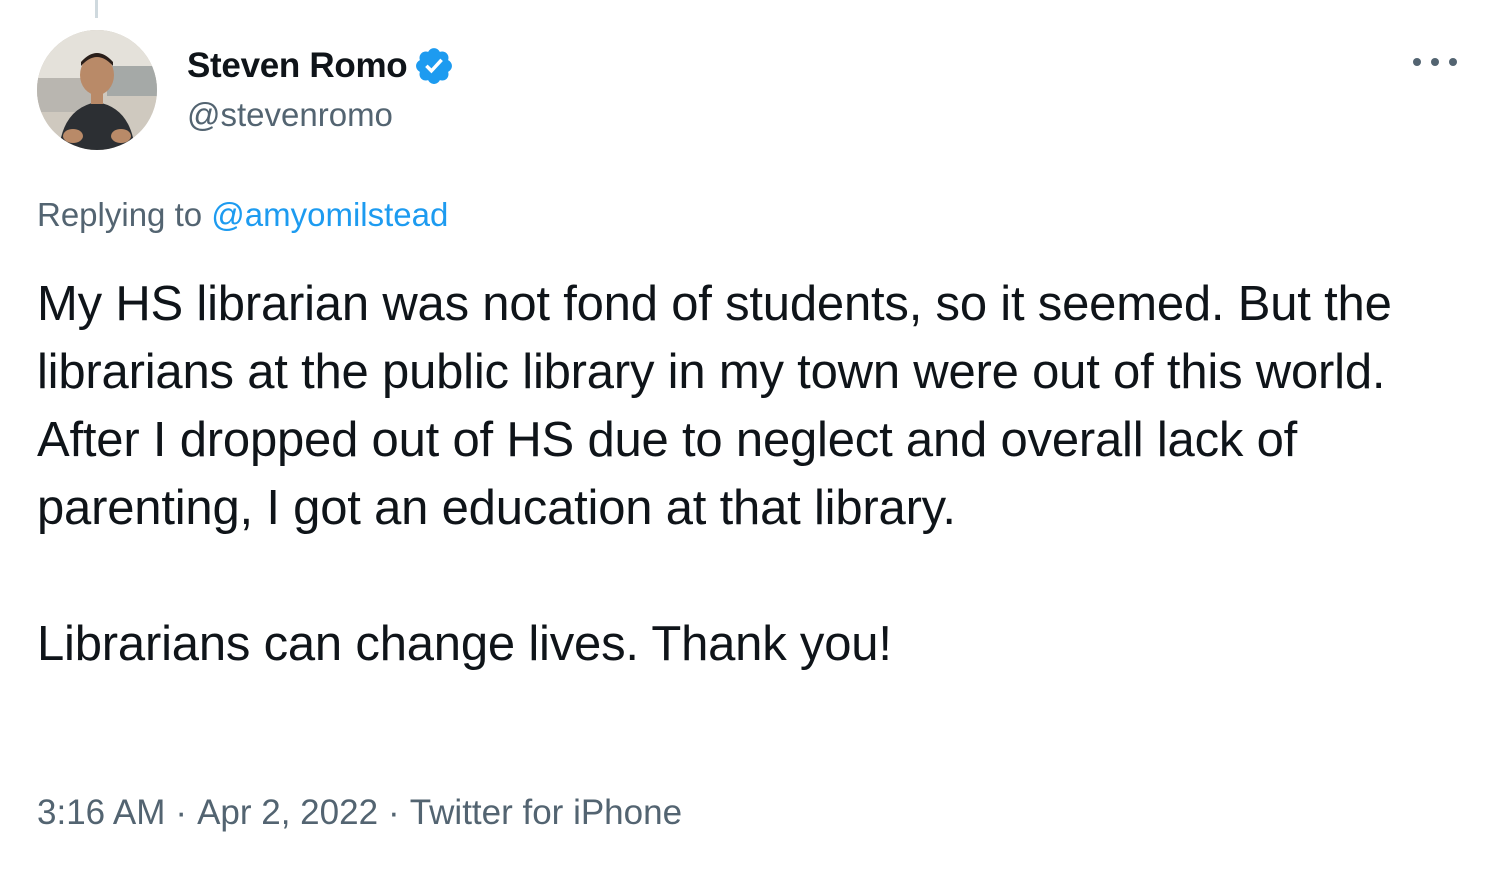 This screenshot has height=877, width=1500. What do you see at coordinates (750, 92) in the screenshot?
I see `tweet-header: Steven Romo @stevenromo` at bounding box center [750, 92].